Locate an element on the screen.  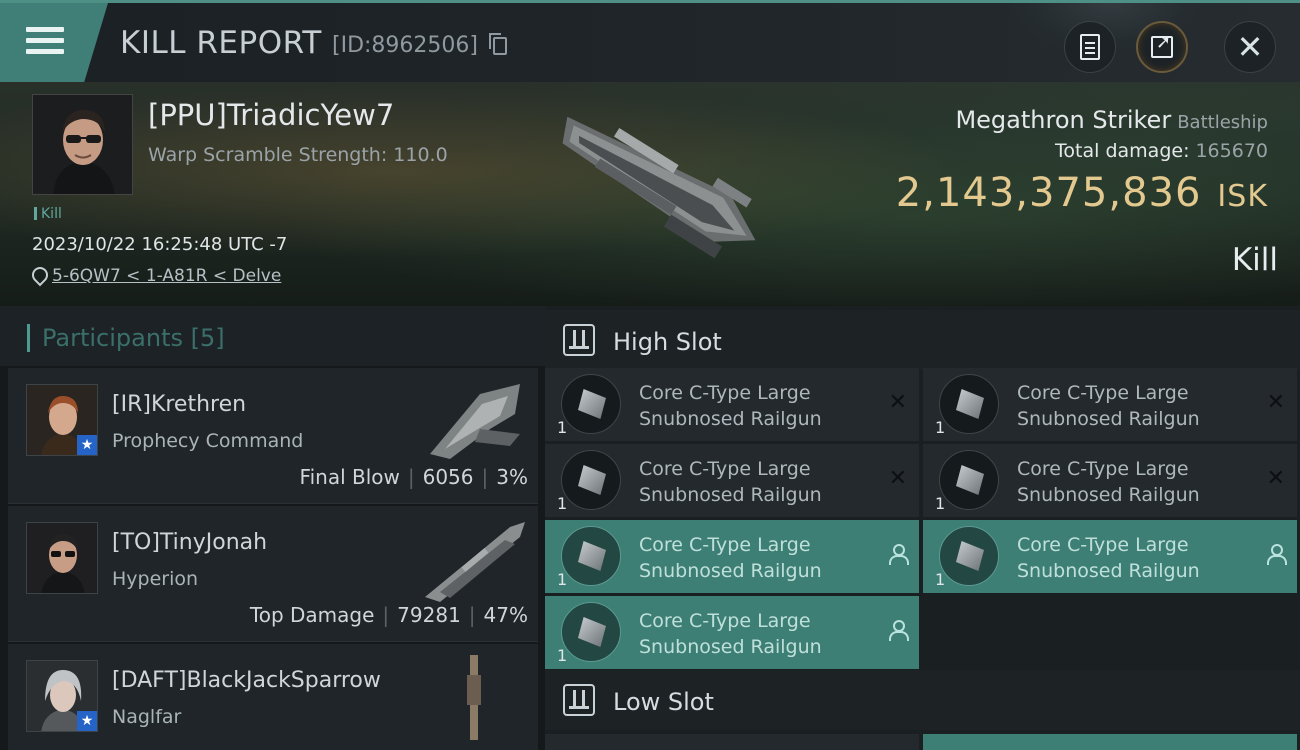
location-pin-icon is located at coordinates (39, 276).